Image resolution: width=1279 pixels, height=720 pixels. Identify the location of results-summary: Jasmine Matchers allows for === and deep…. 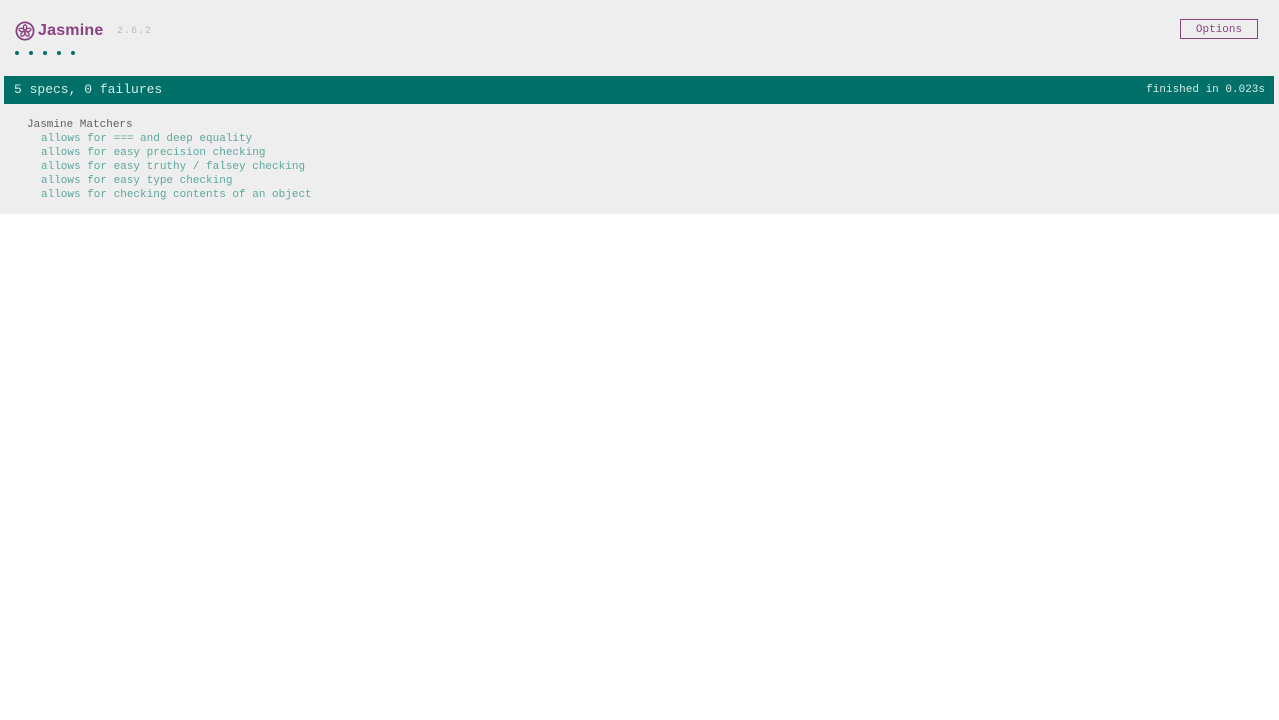
(169, 160).